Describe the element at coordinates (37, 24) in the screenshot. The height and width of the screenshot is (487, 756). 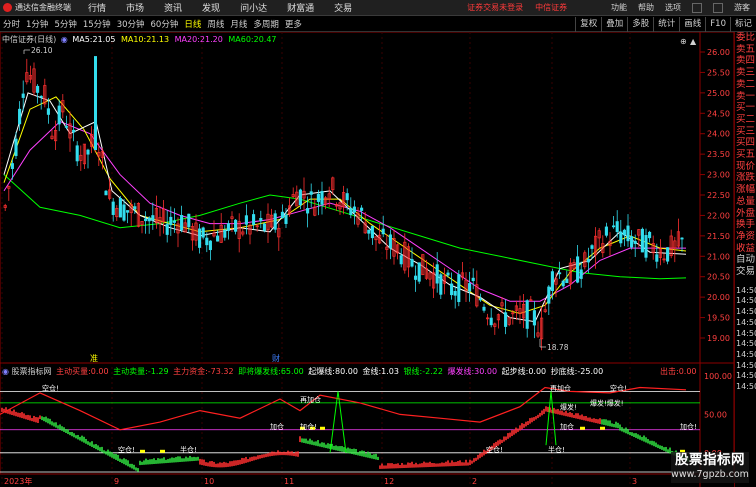
I see `period-1min: 1分钟` at that location.